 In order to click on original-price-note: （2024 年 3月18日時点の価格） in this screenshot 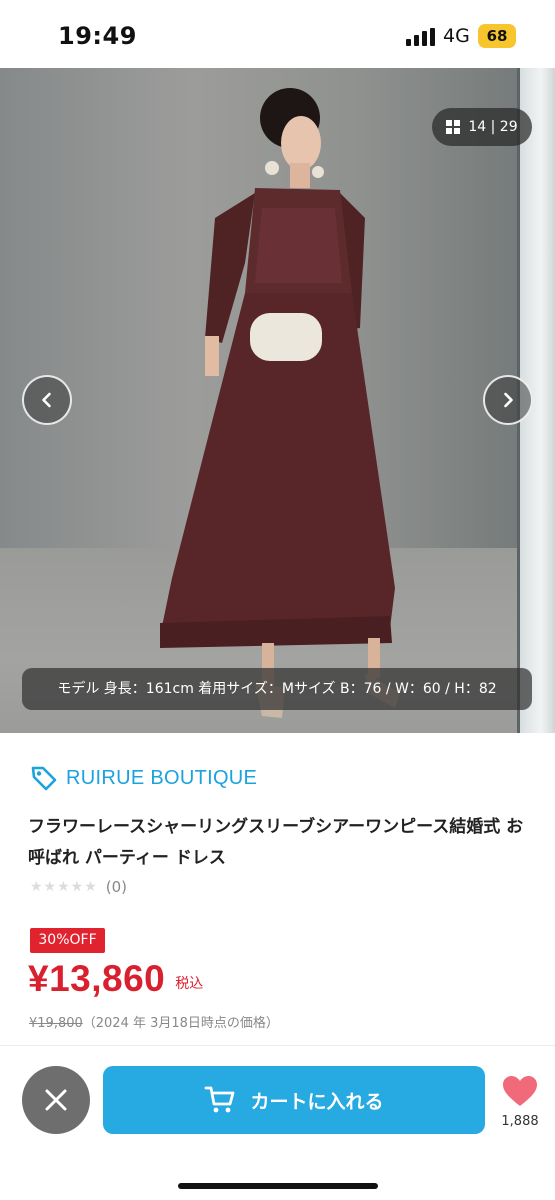, I will do `click(180, 1023)`.